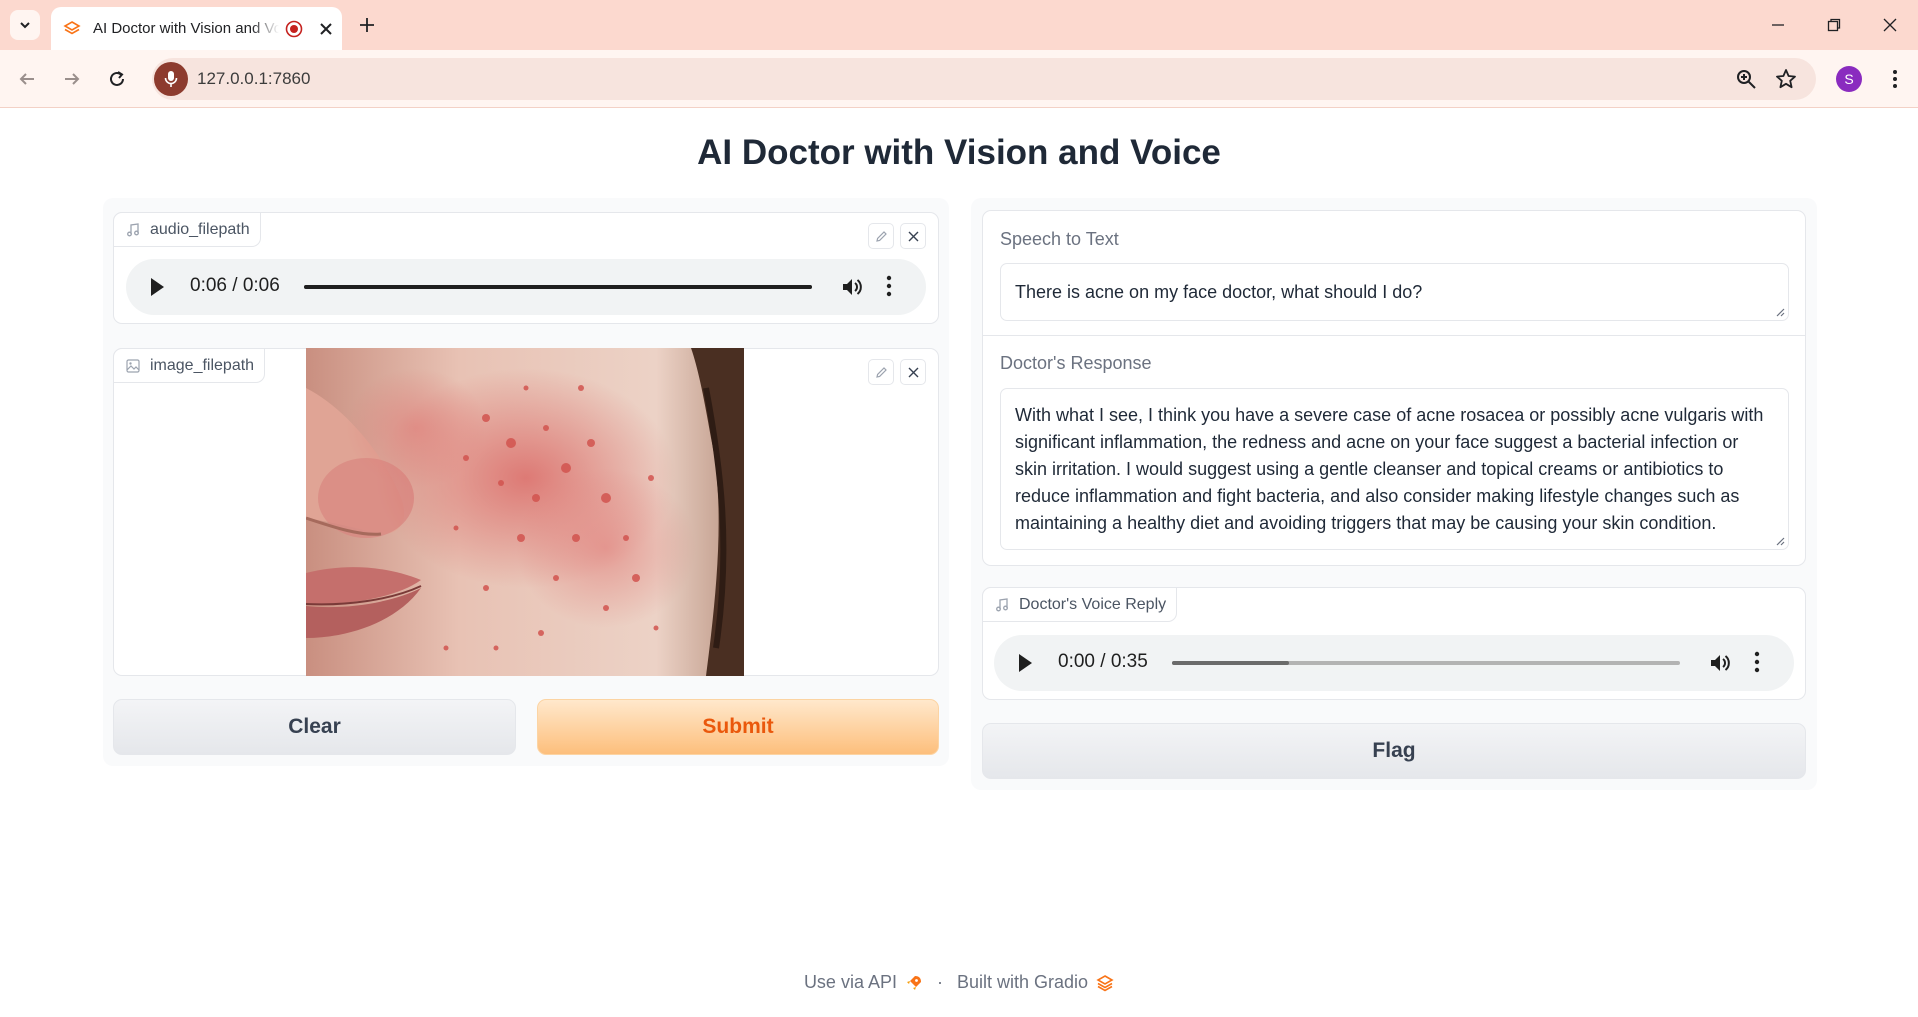 This screenshot has height=1017, width=1918. What do you see at coordinates (314, 727) in the screenshot?
I see `clear-button: Clear` at bounding box center [314, 727].